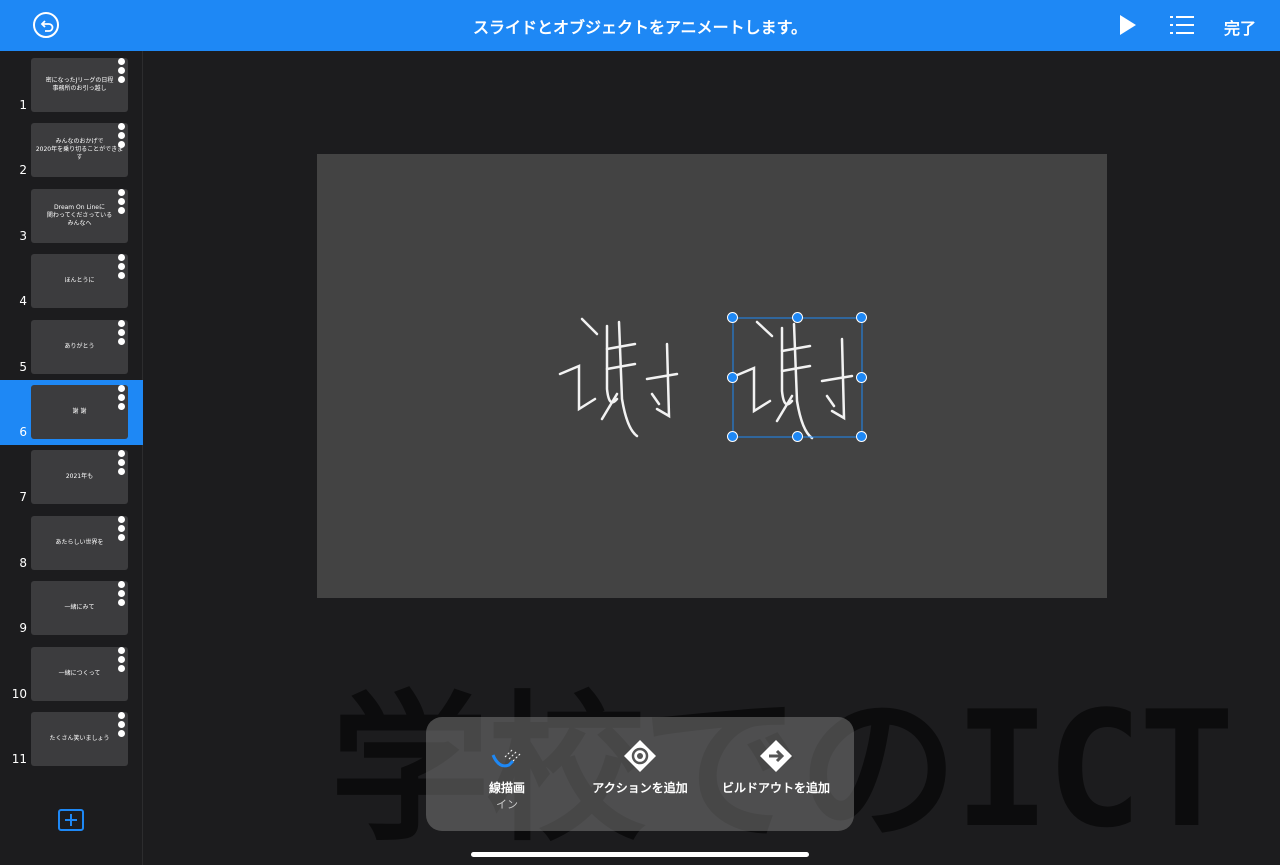 The image size is (1280, 865). I want to click on slide-thumbnail-item: ありがとう 5, so click(71, 347).